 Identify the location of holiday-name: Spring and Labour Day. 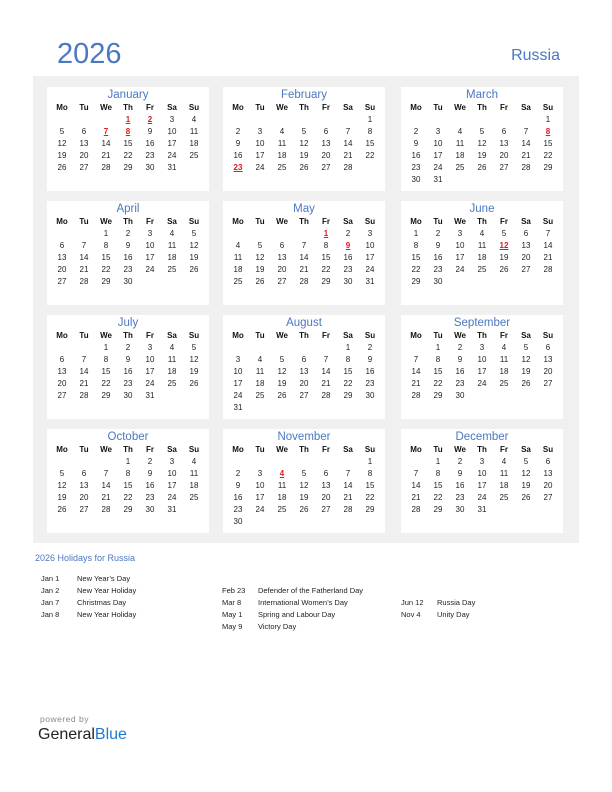
(297, 614).